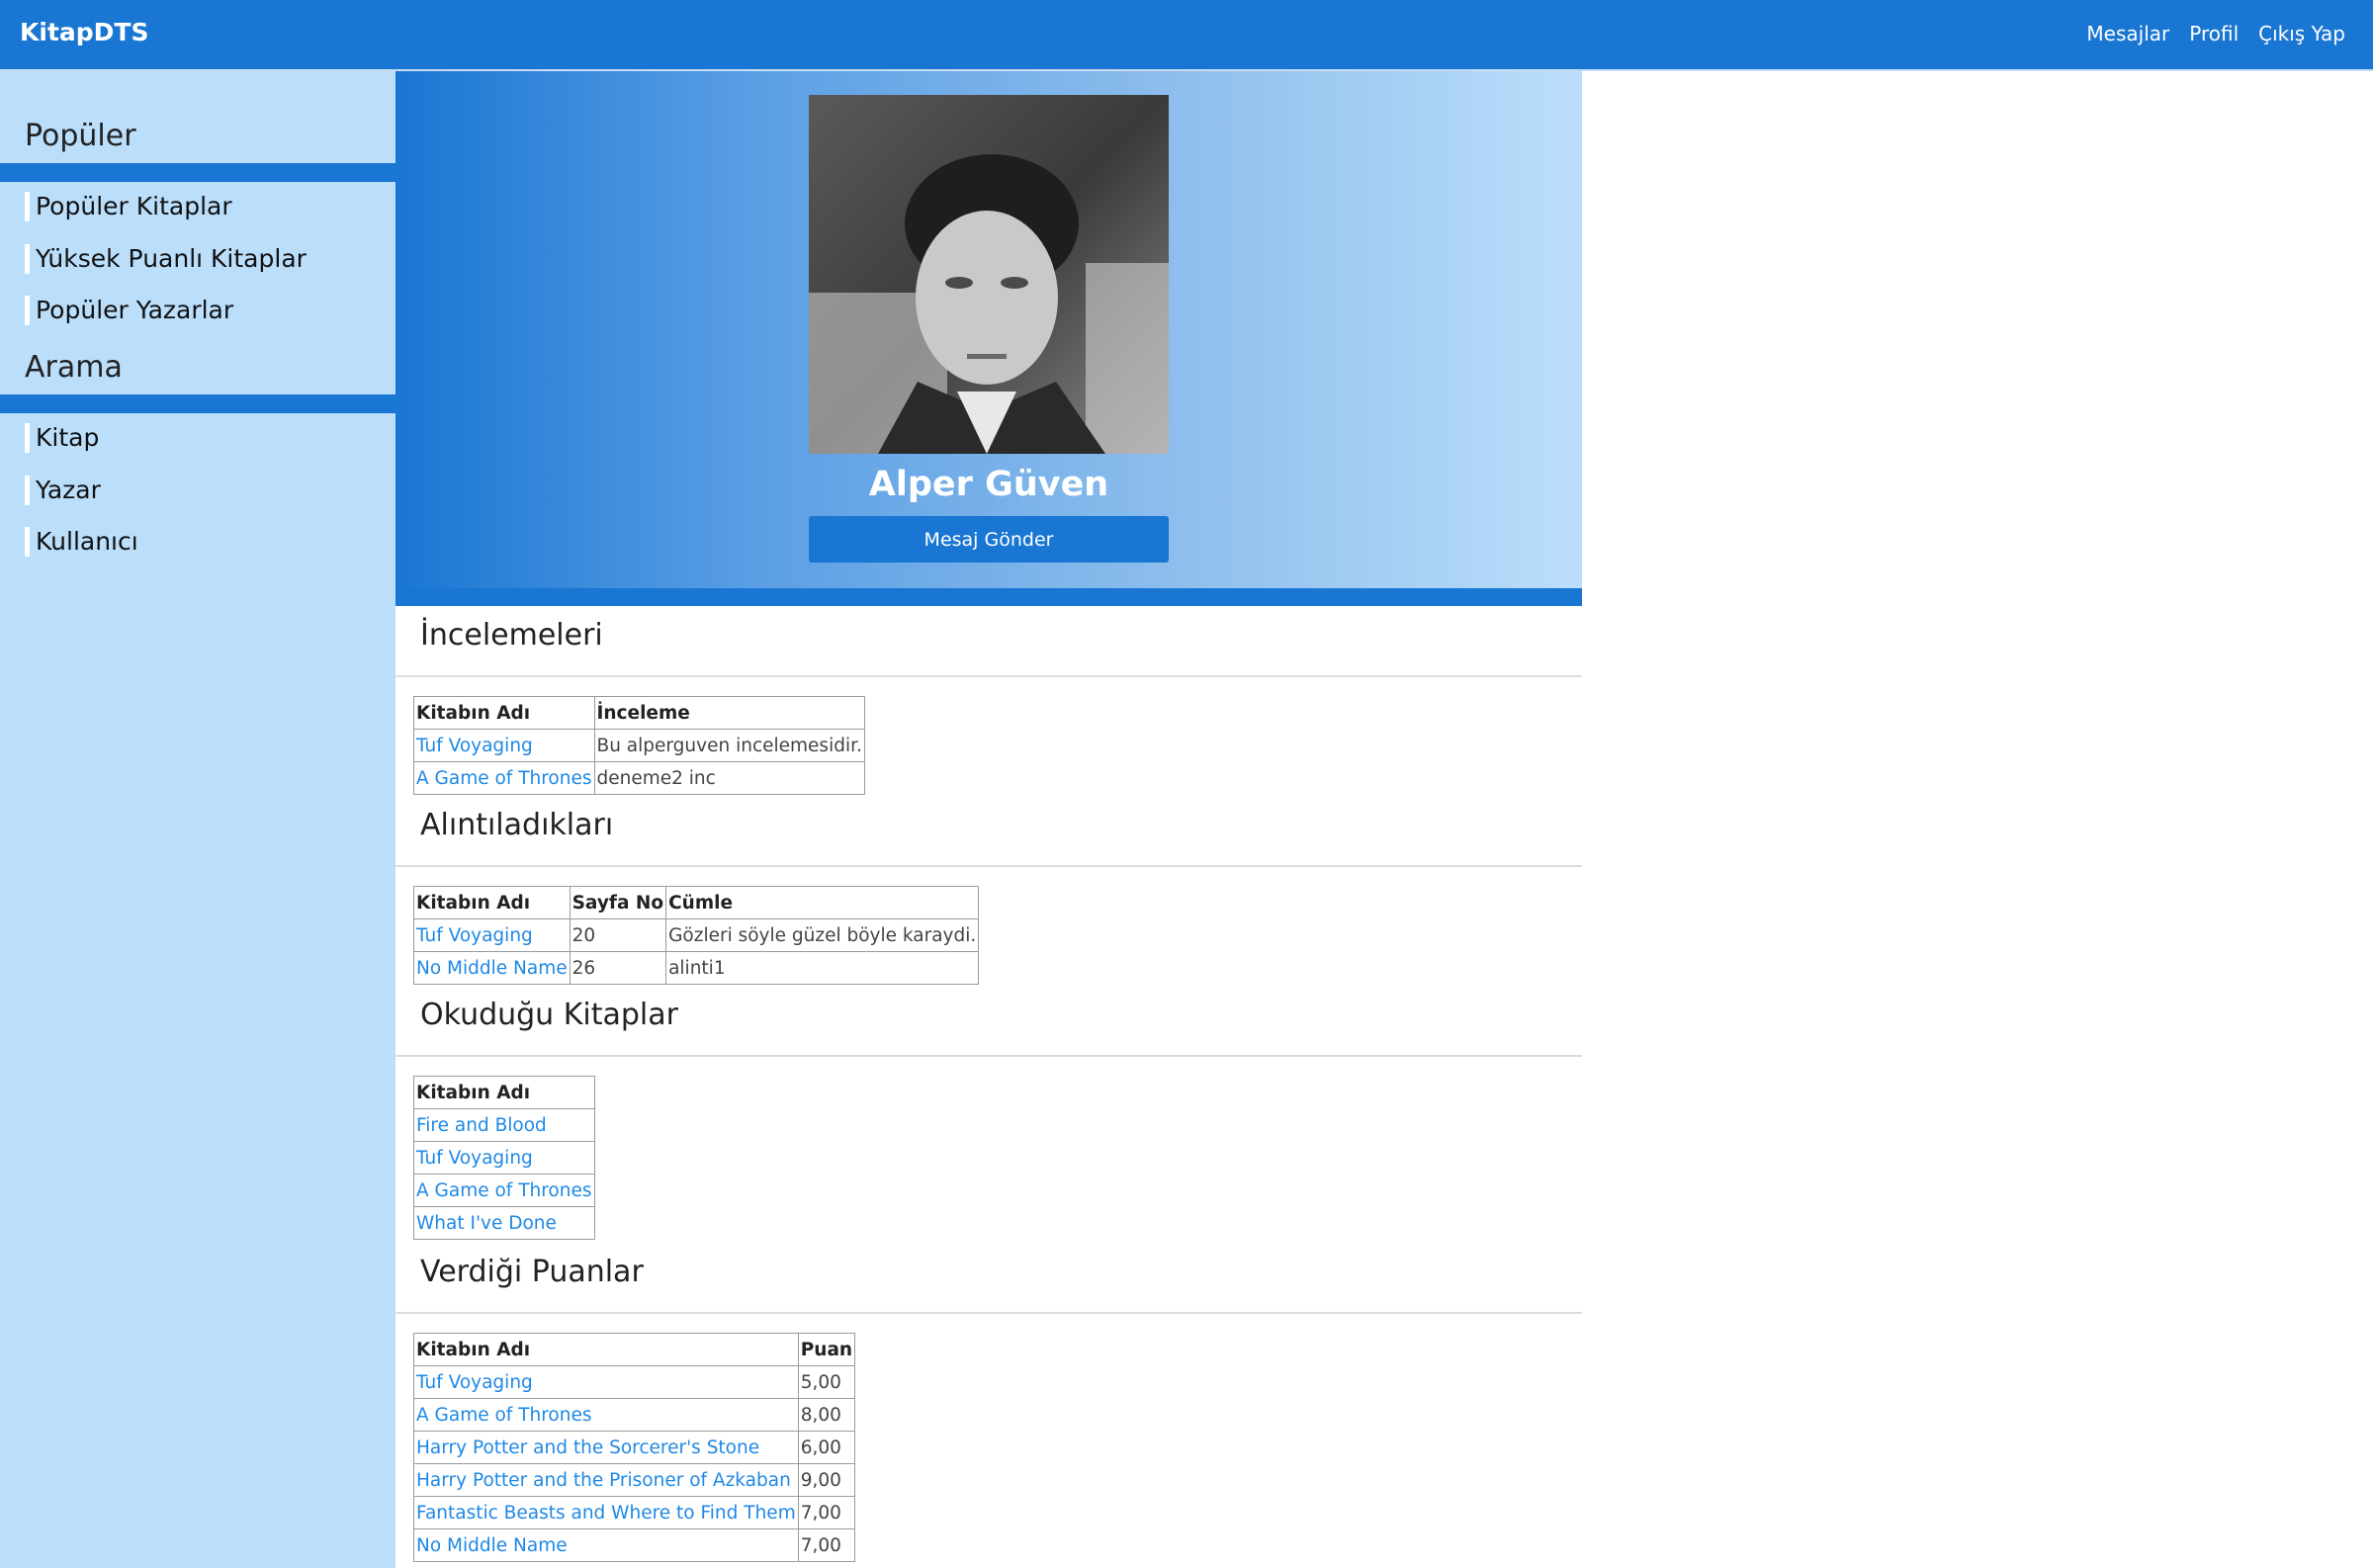 The image size is (2373, 1568). I want to click on sidebar-item-book-search: Kitap, so click(62, 438).